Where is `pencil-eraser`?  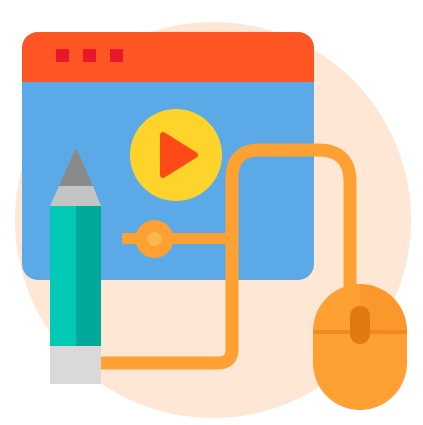 pencil-eraser is located at coordinates (75, 365).